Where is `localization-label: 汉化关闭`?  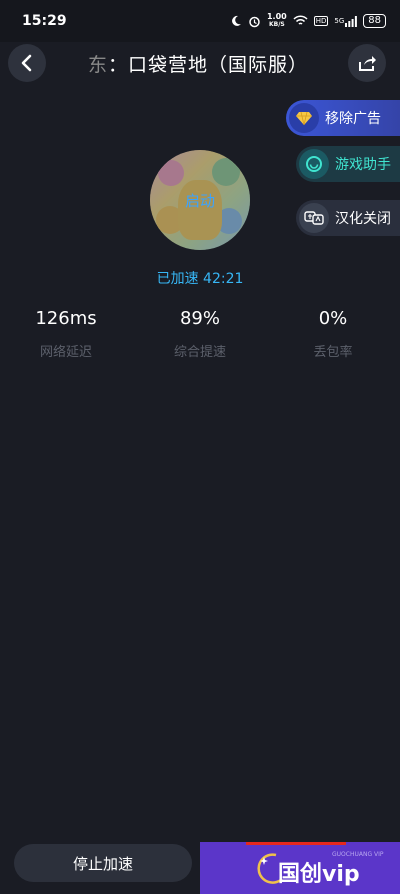
localization-label: 汉化关闭 is located at coordinates (363, 219).